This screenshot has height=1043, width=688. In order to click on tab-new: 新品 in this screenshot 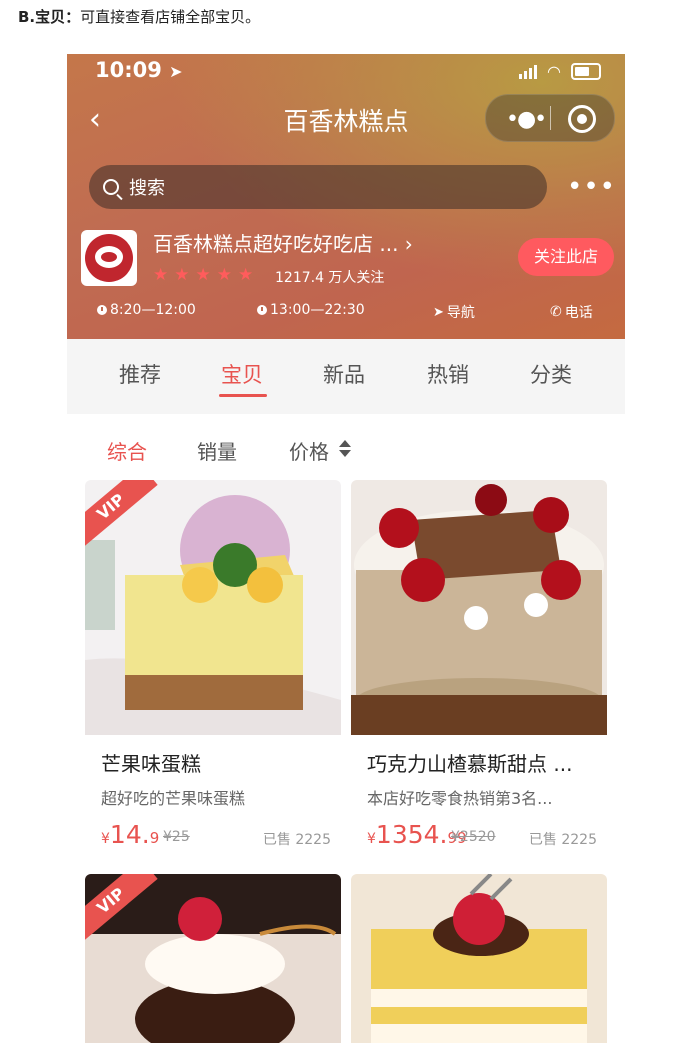, I will do `click(344, 374)`.